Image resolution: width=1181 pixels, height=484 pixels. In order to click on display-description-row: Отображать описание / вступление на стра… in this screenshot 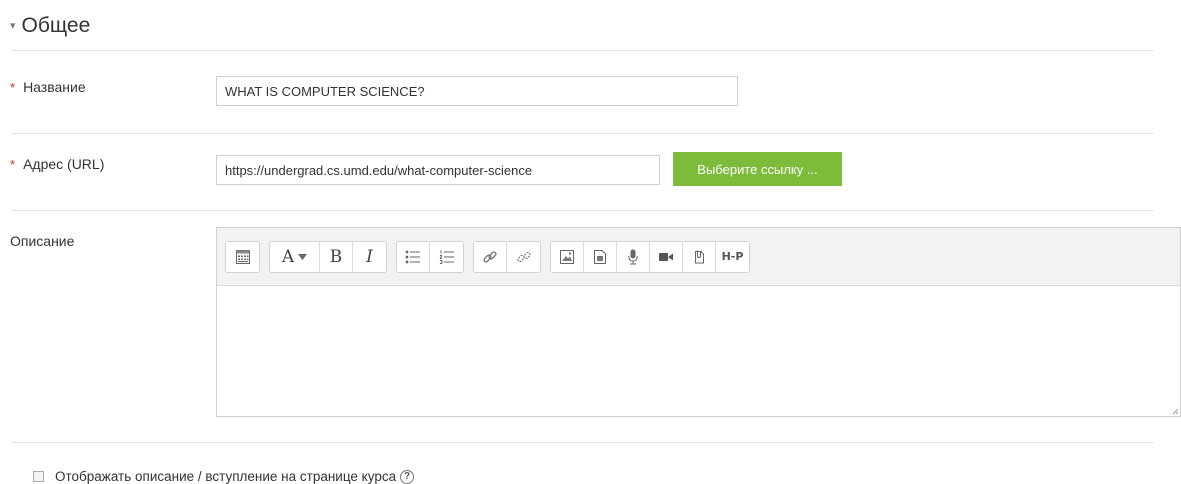, I will do `click(224, 476)`.